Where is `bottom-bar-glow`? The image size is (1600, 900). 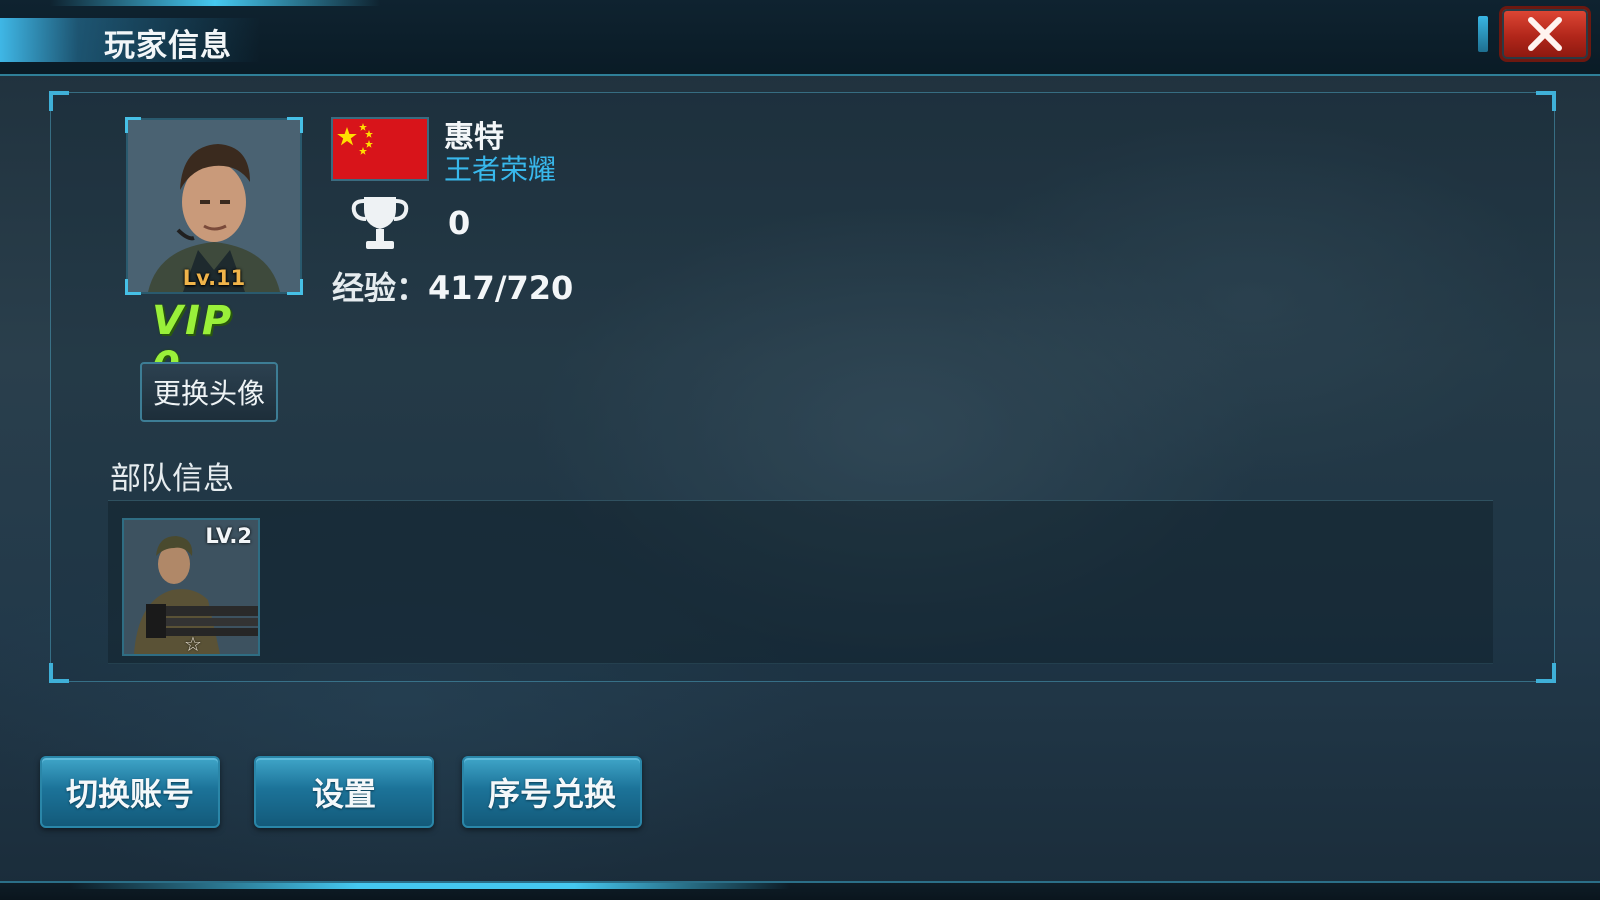
bottom-bar-glow is located at coordinates (430, 886).